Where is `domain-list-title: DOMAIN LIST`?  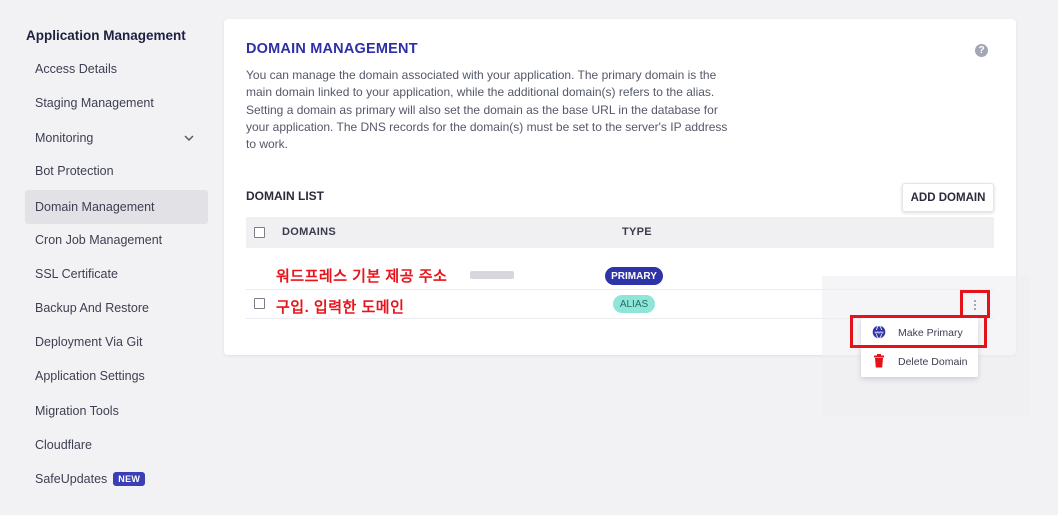 domain-list-title: DOMAIN LIST is located at coordinates (285, 196).